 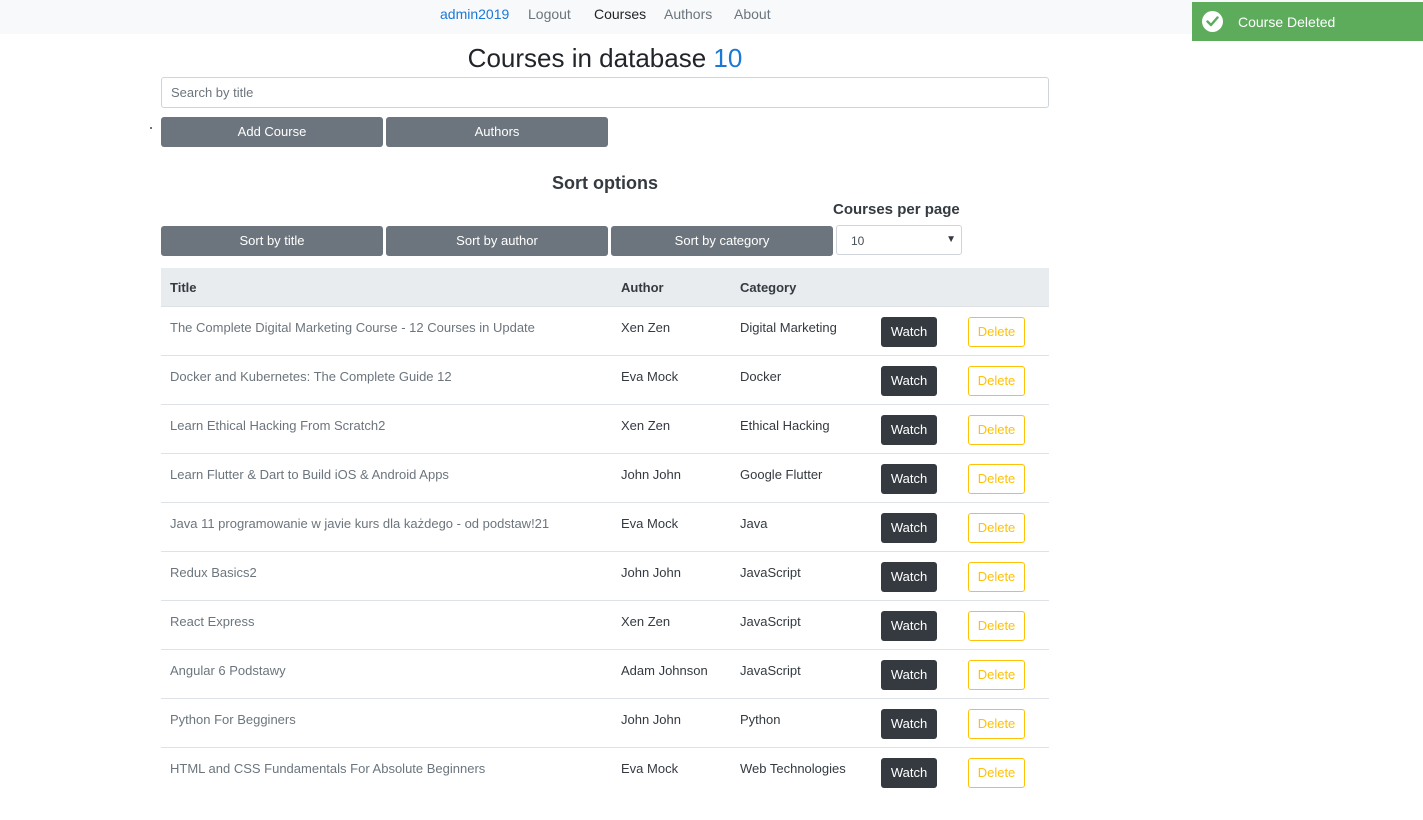 I want to click on course-category: Java, so click(x=754, y=523).